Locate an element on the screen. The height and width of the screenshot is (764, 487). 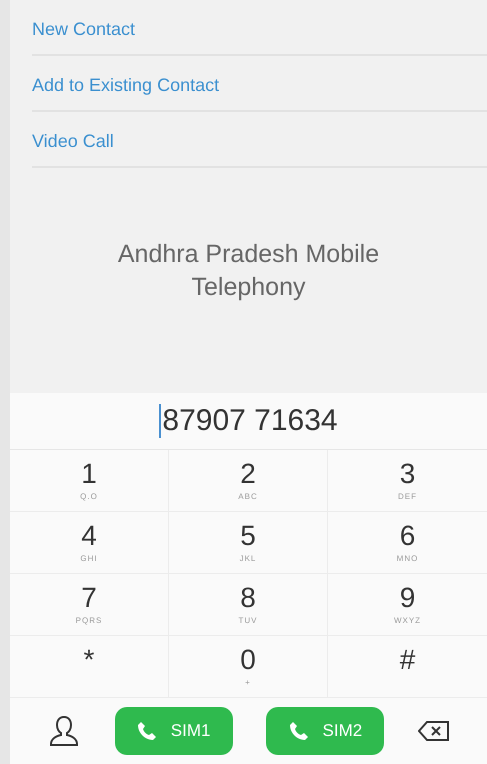
dial-key: * is located at coordinates (89, 667).